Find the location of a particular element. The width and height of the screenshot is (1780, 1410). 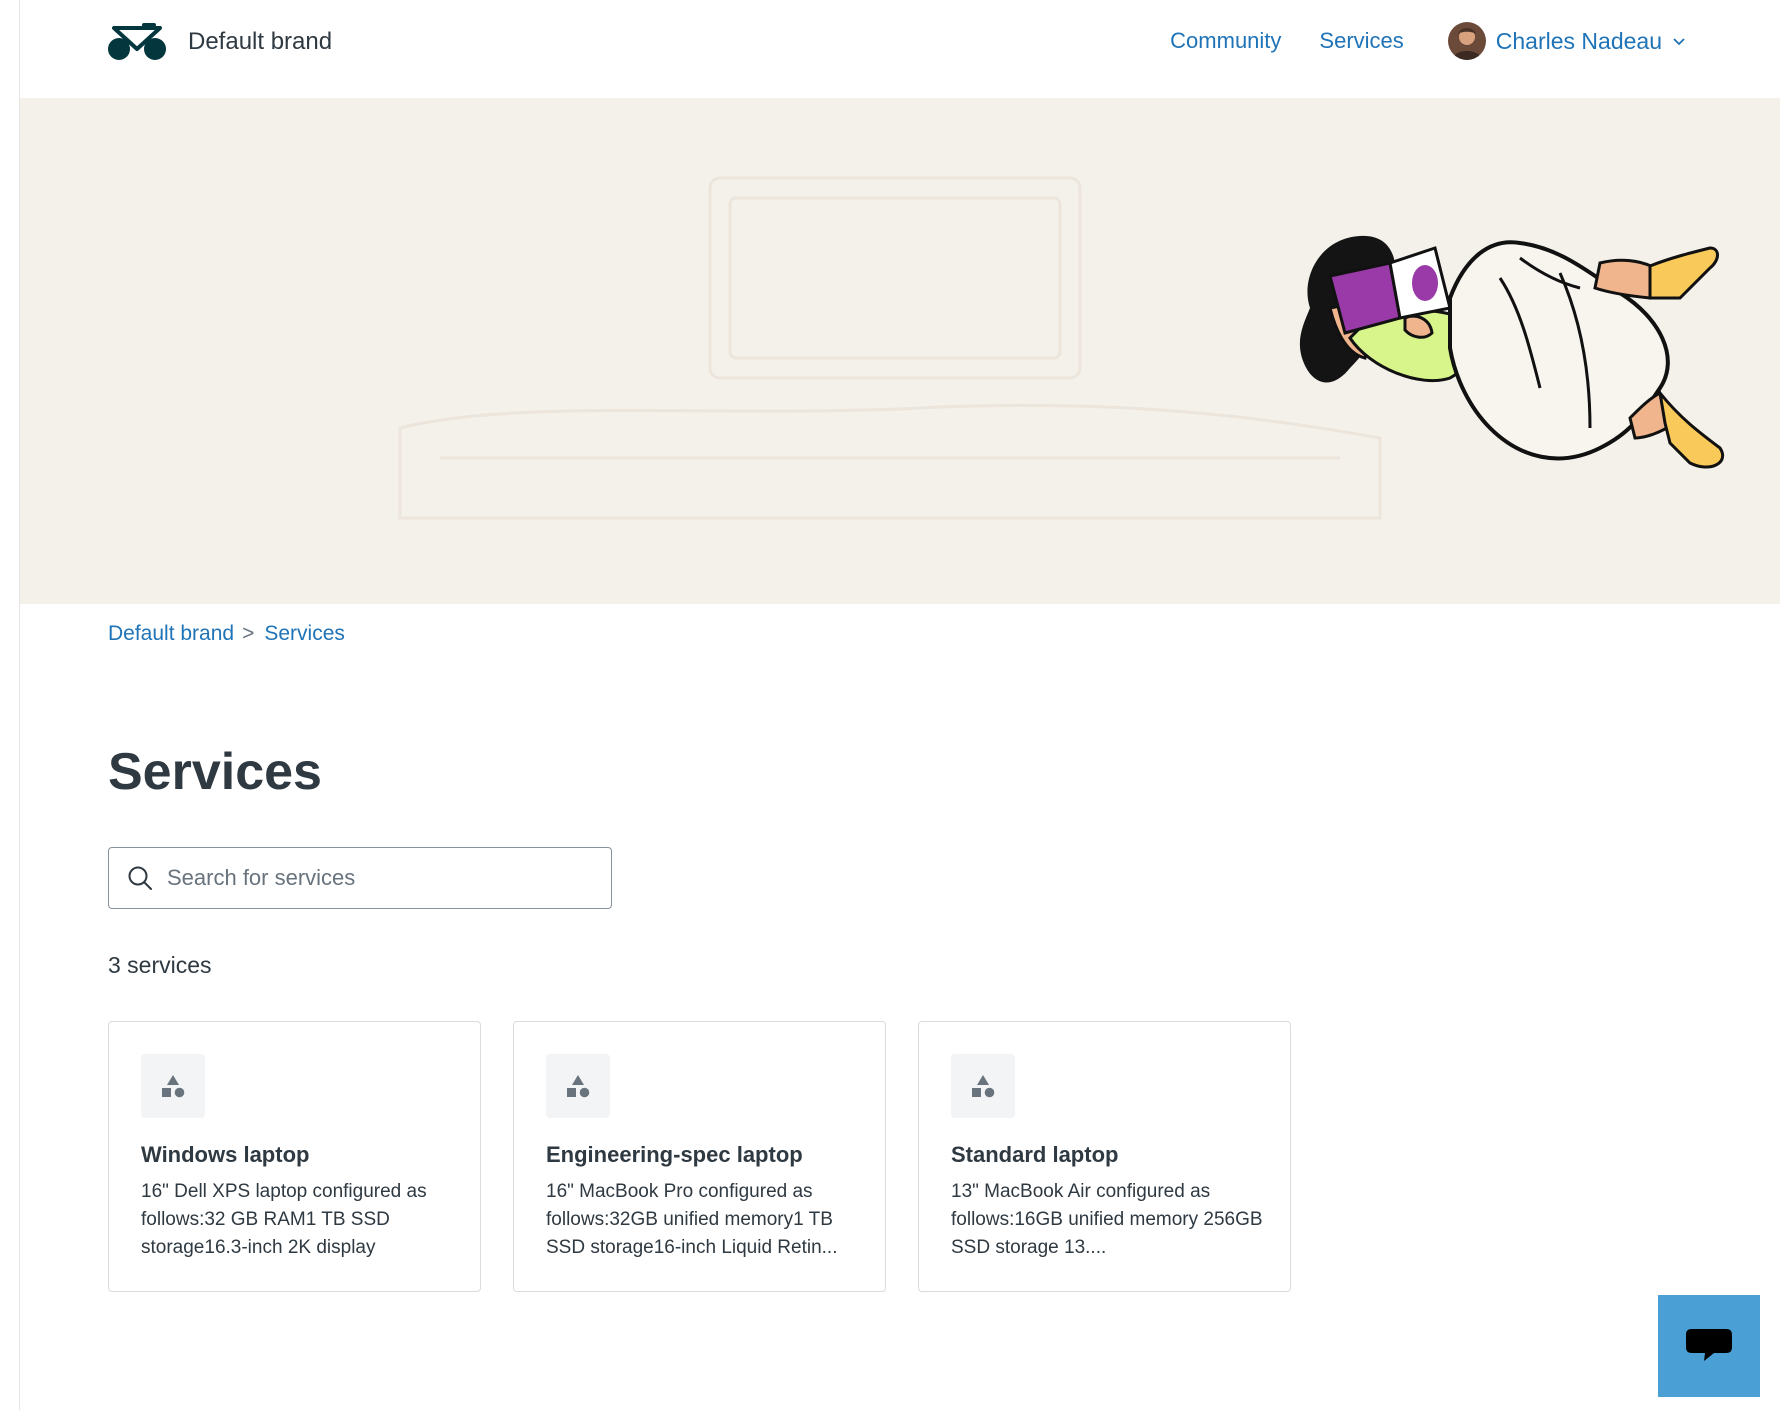

chat-bubble-icon is located at coordinates (1709, 1345).